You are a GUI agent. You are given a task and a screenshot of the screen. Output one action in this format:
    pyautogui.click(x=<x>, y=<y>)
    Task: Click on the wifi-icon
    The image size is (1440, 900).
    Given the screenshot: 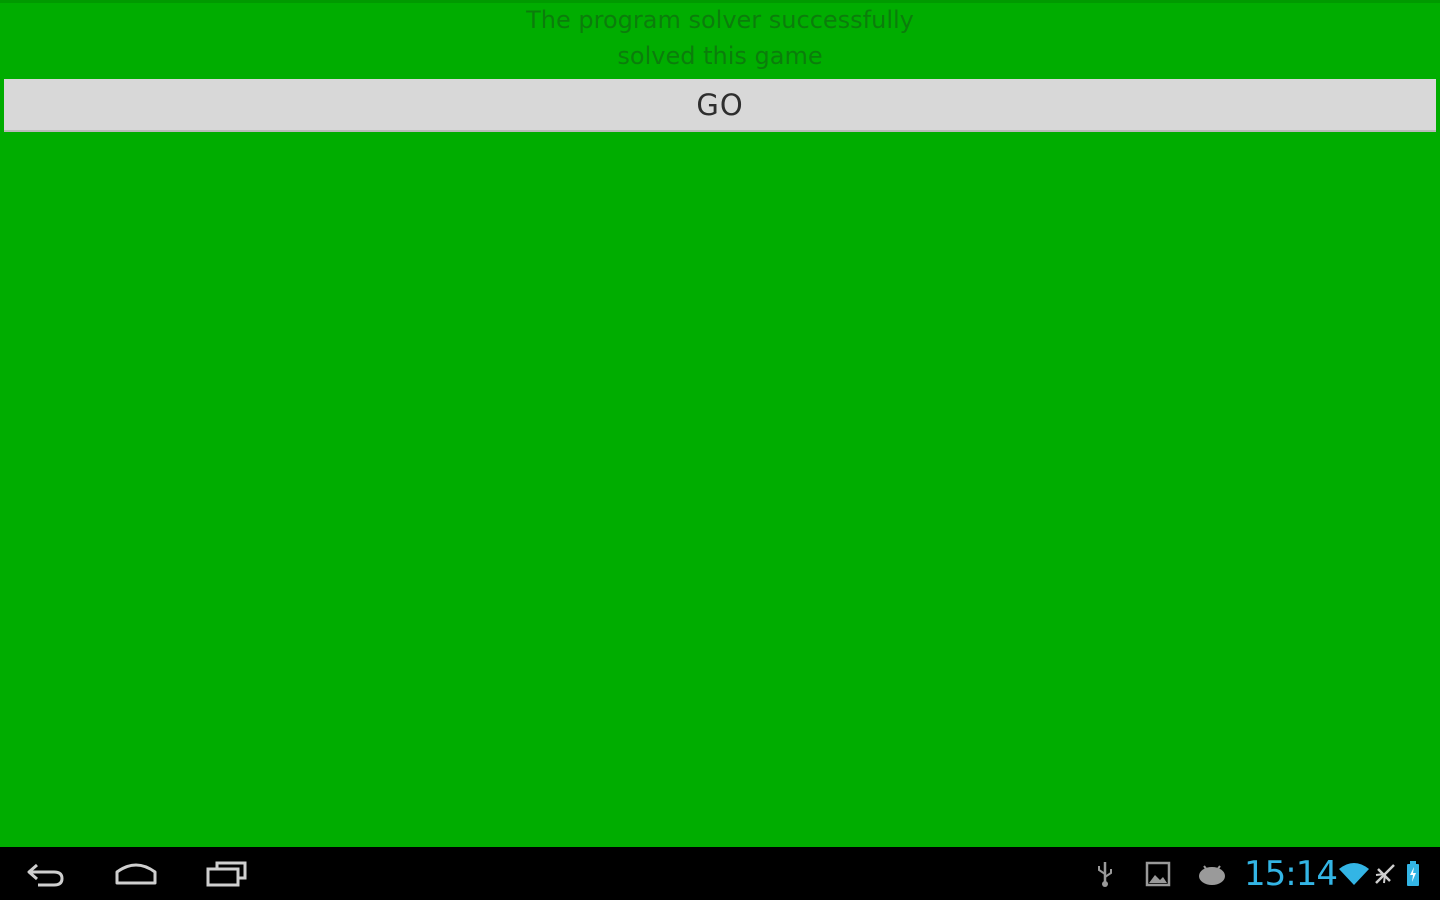 What is the action you would take?
    pyautogui.click(x=1354, y=874)
    